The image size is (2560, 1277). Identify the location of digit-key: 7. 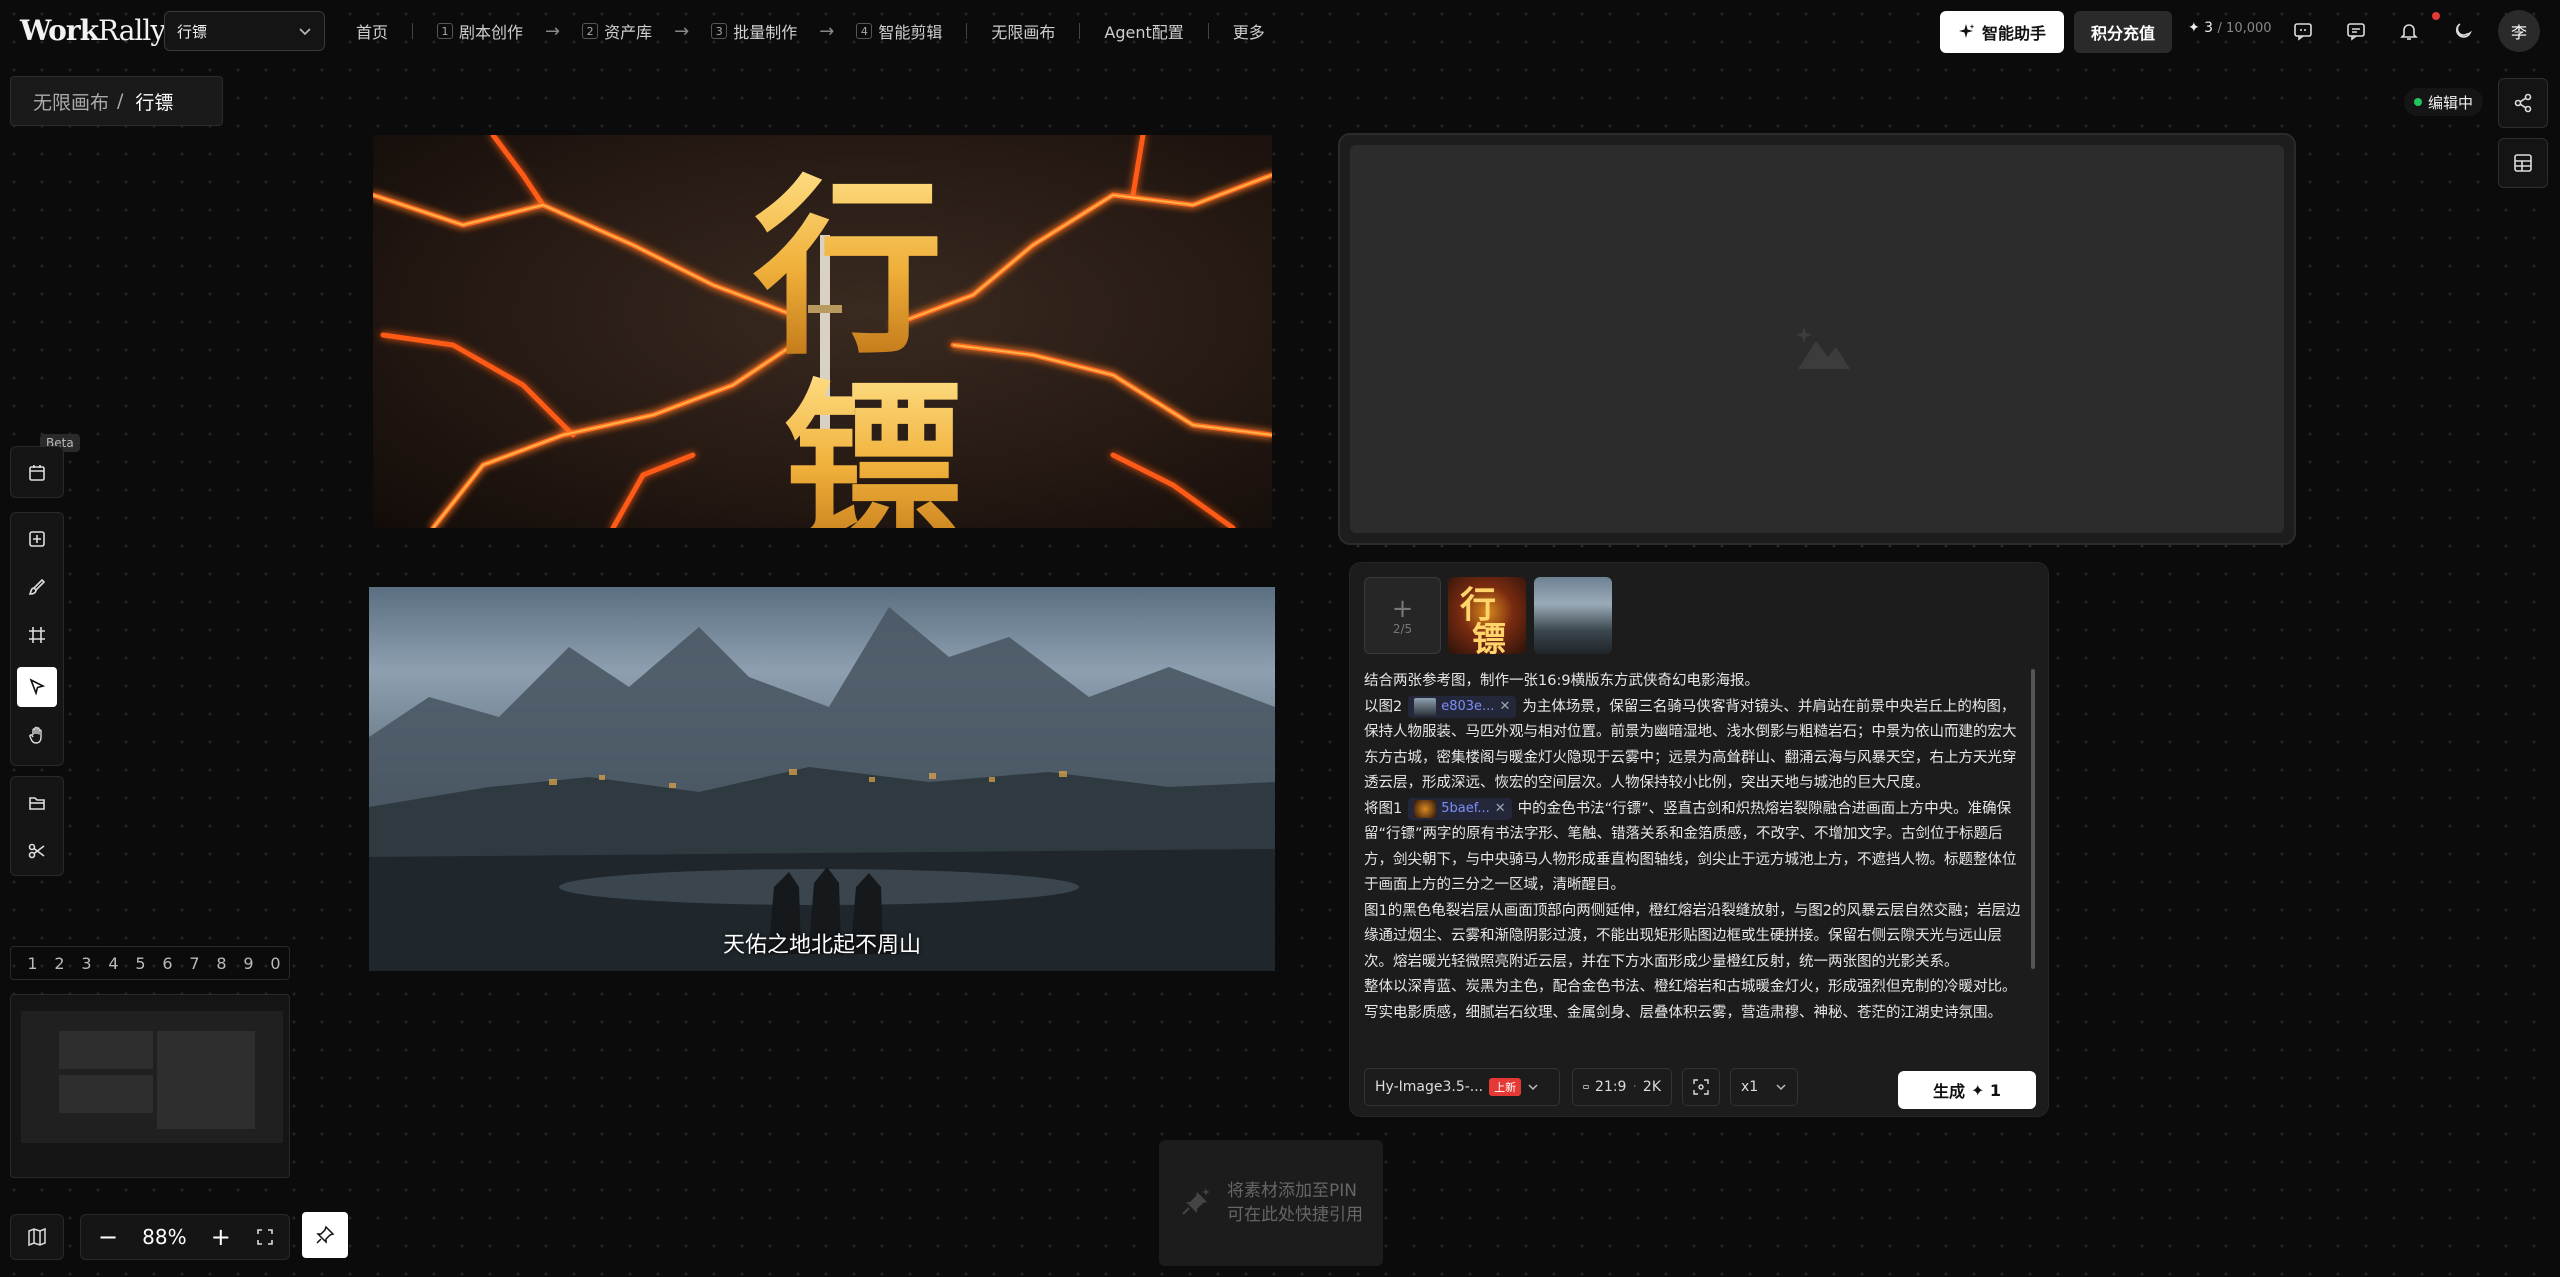
(194, 963).